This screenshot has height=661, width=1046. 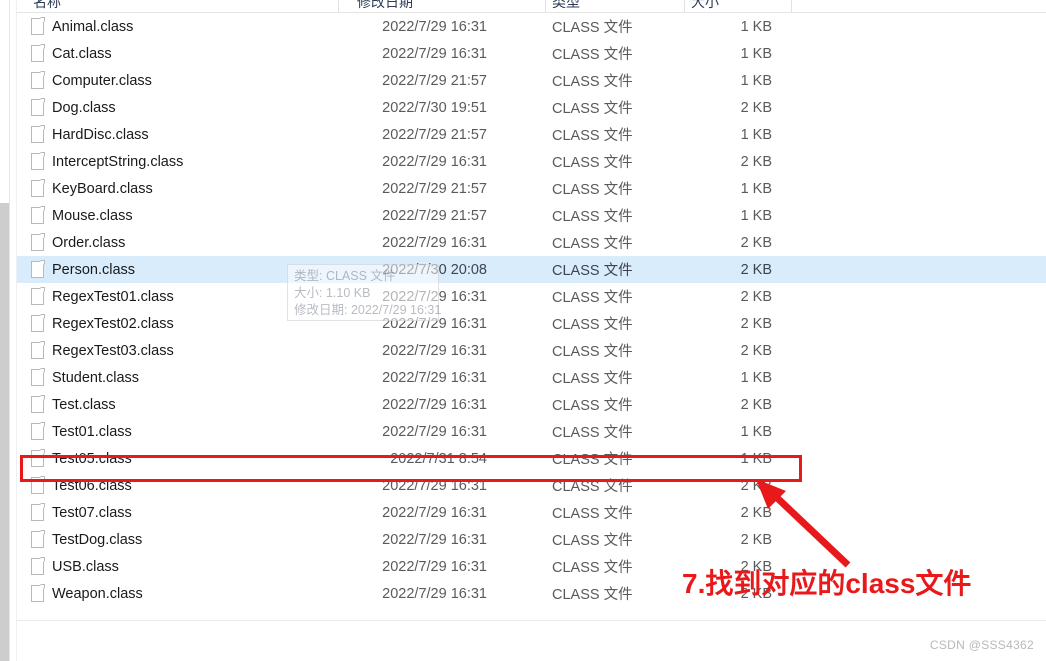 What do you see at coordinates (4, 432) in the screenshot?
I see `nav-pane-scrollbar-thumb` at bounding box center [4, 432].